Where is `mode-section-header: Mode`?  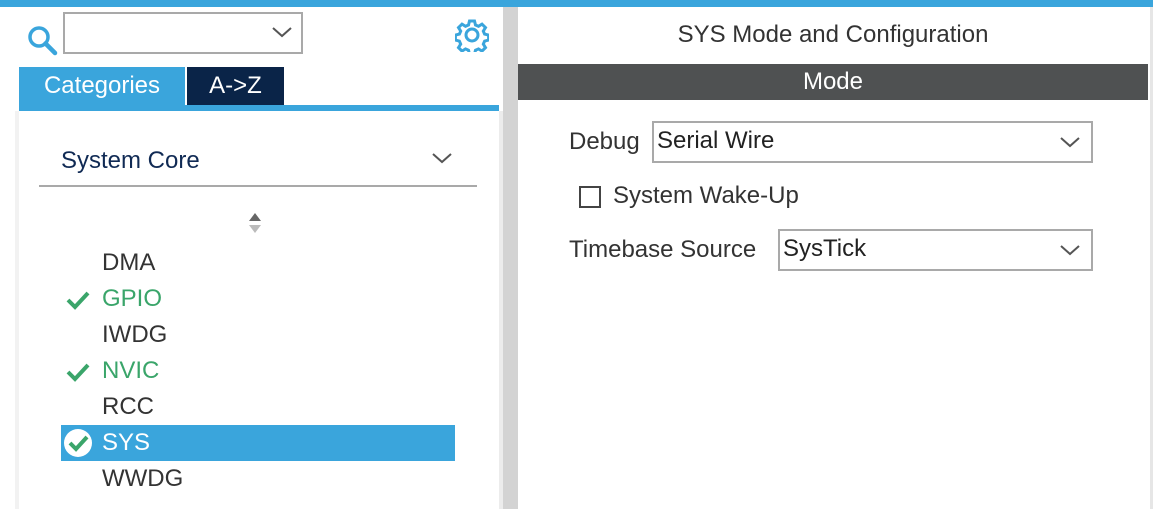
mode-section-header: Mode is located at coordinates (833, 82).